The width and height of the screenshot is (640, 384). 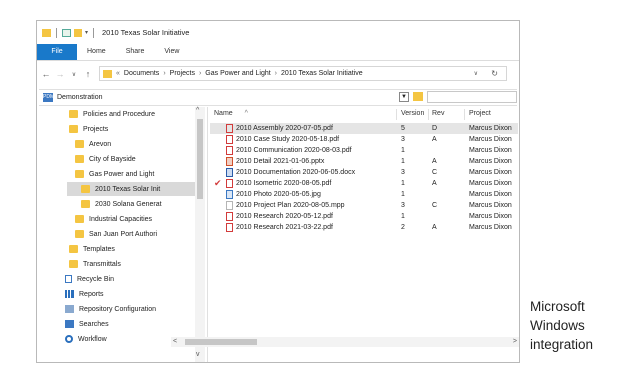 What do you see at coordinates (435, 128) in the screenshot?
I see `file-rev: D` at bounding box center [435, 128].